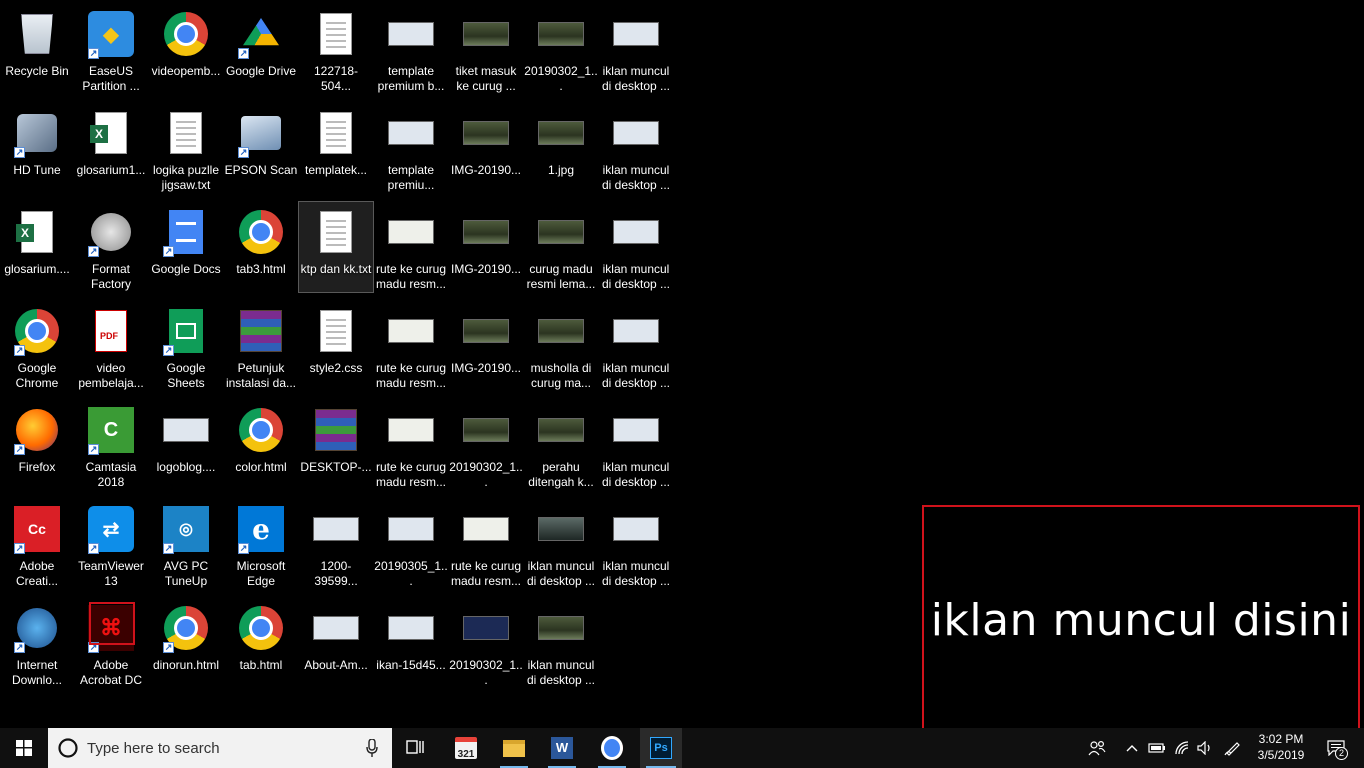 The height and width of the screenshot is (768, 1364). What do you see at coordinates (1097, 748) in the screenshot?
I see `people-button` at bounding box center [1097, 748].